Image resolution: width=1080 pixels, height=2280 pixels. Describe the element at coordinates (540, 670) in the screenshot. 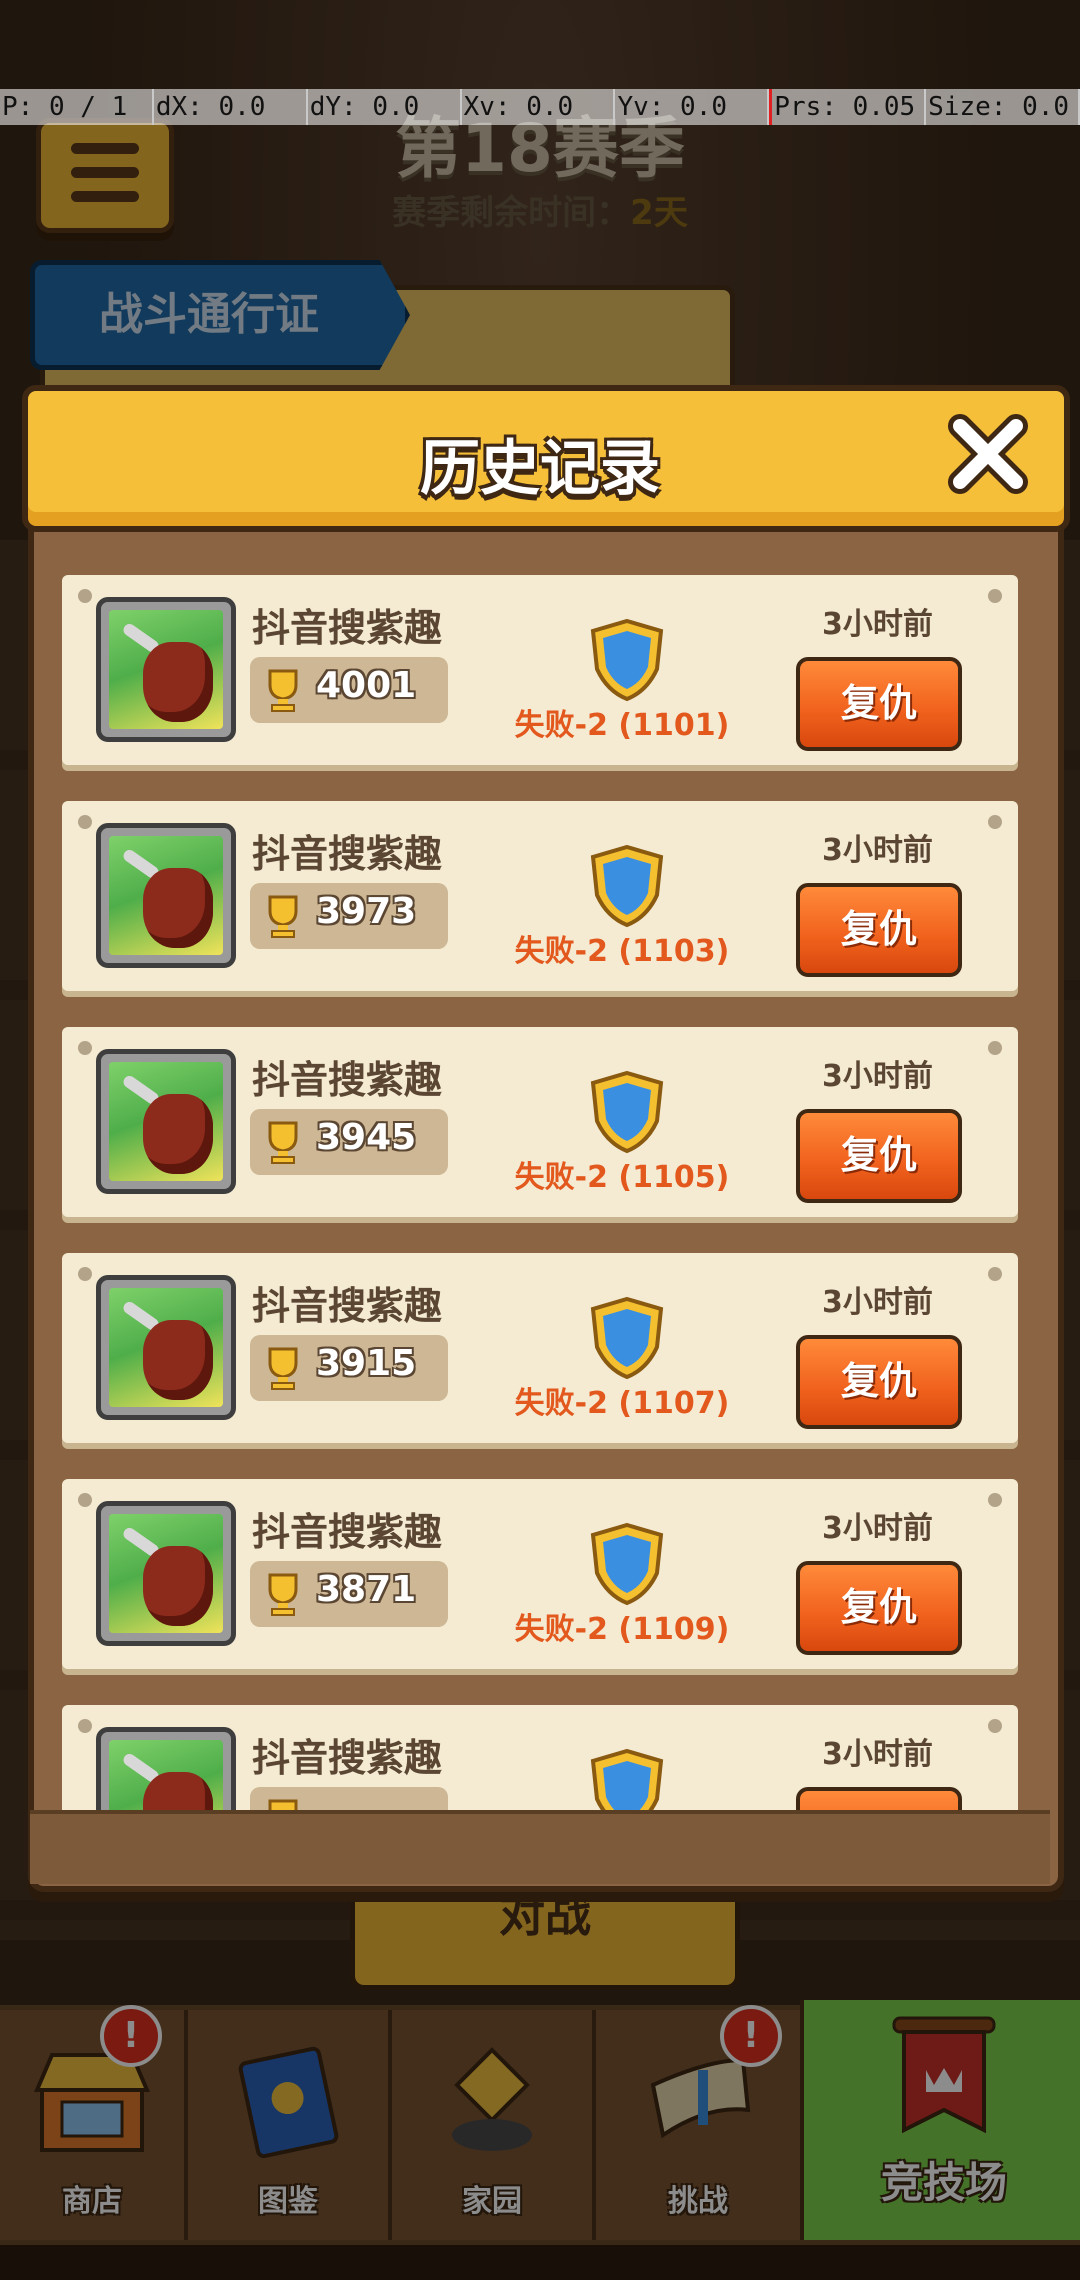

I see `history-row: 抖音搜紫趣 4001 失败-2 (1101) 3小时前 复仇` at that location.